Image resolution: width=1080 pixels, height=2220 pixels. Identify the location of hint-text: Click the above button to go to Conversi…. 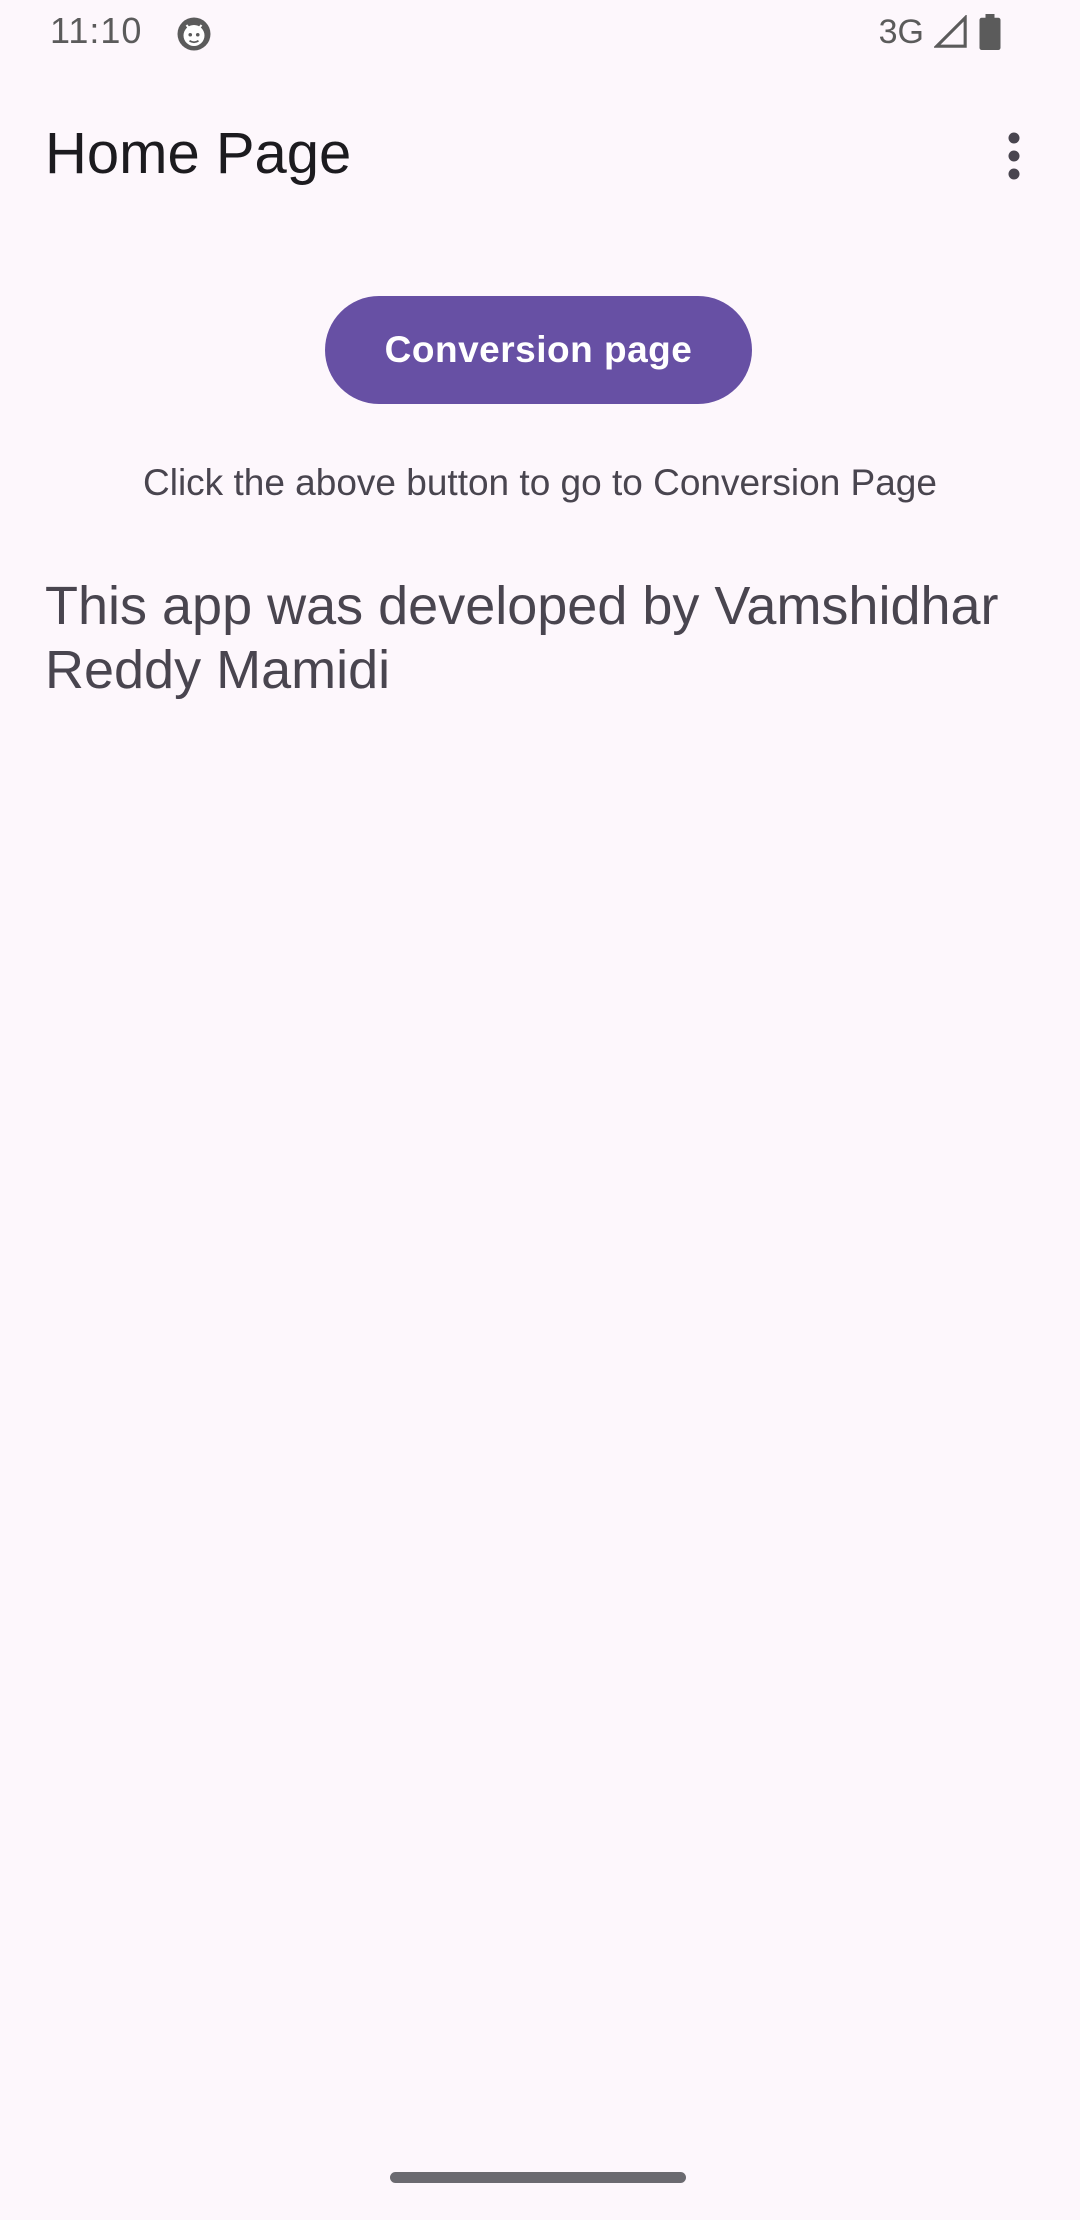
(540, 482).